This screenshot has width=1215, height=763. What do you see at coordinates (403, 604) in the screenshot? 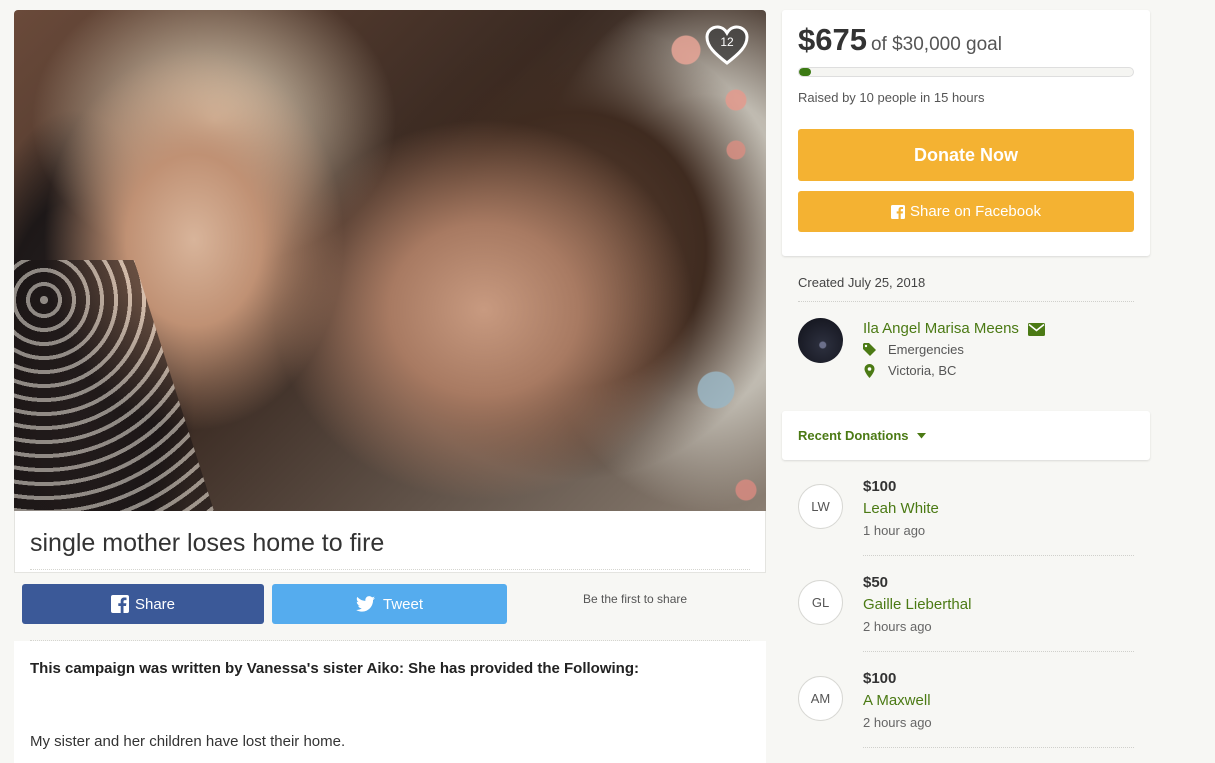
I see `tweet-label: Tweet` at bounding box center [403, 604].